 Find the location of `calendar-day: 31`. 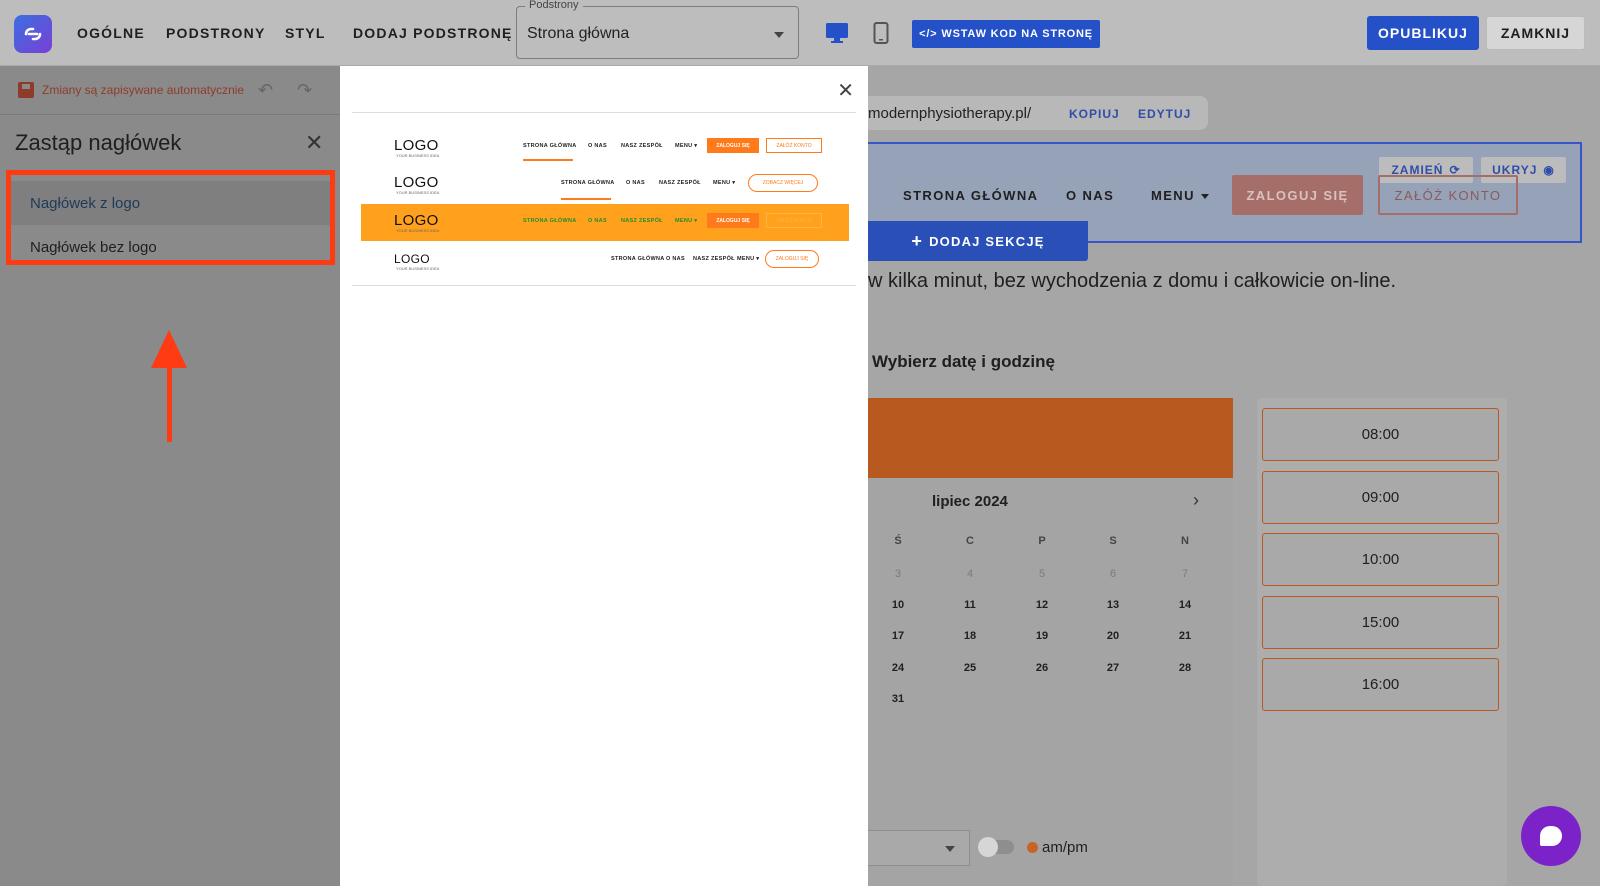

calendar-day: 31 is located at coordinates (898, 699).